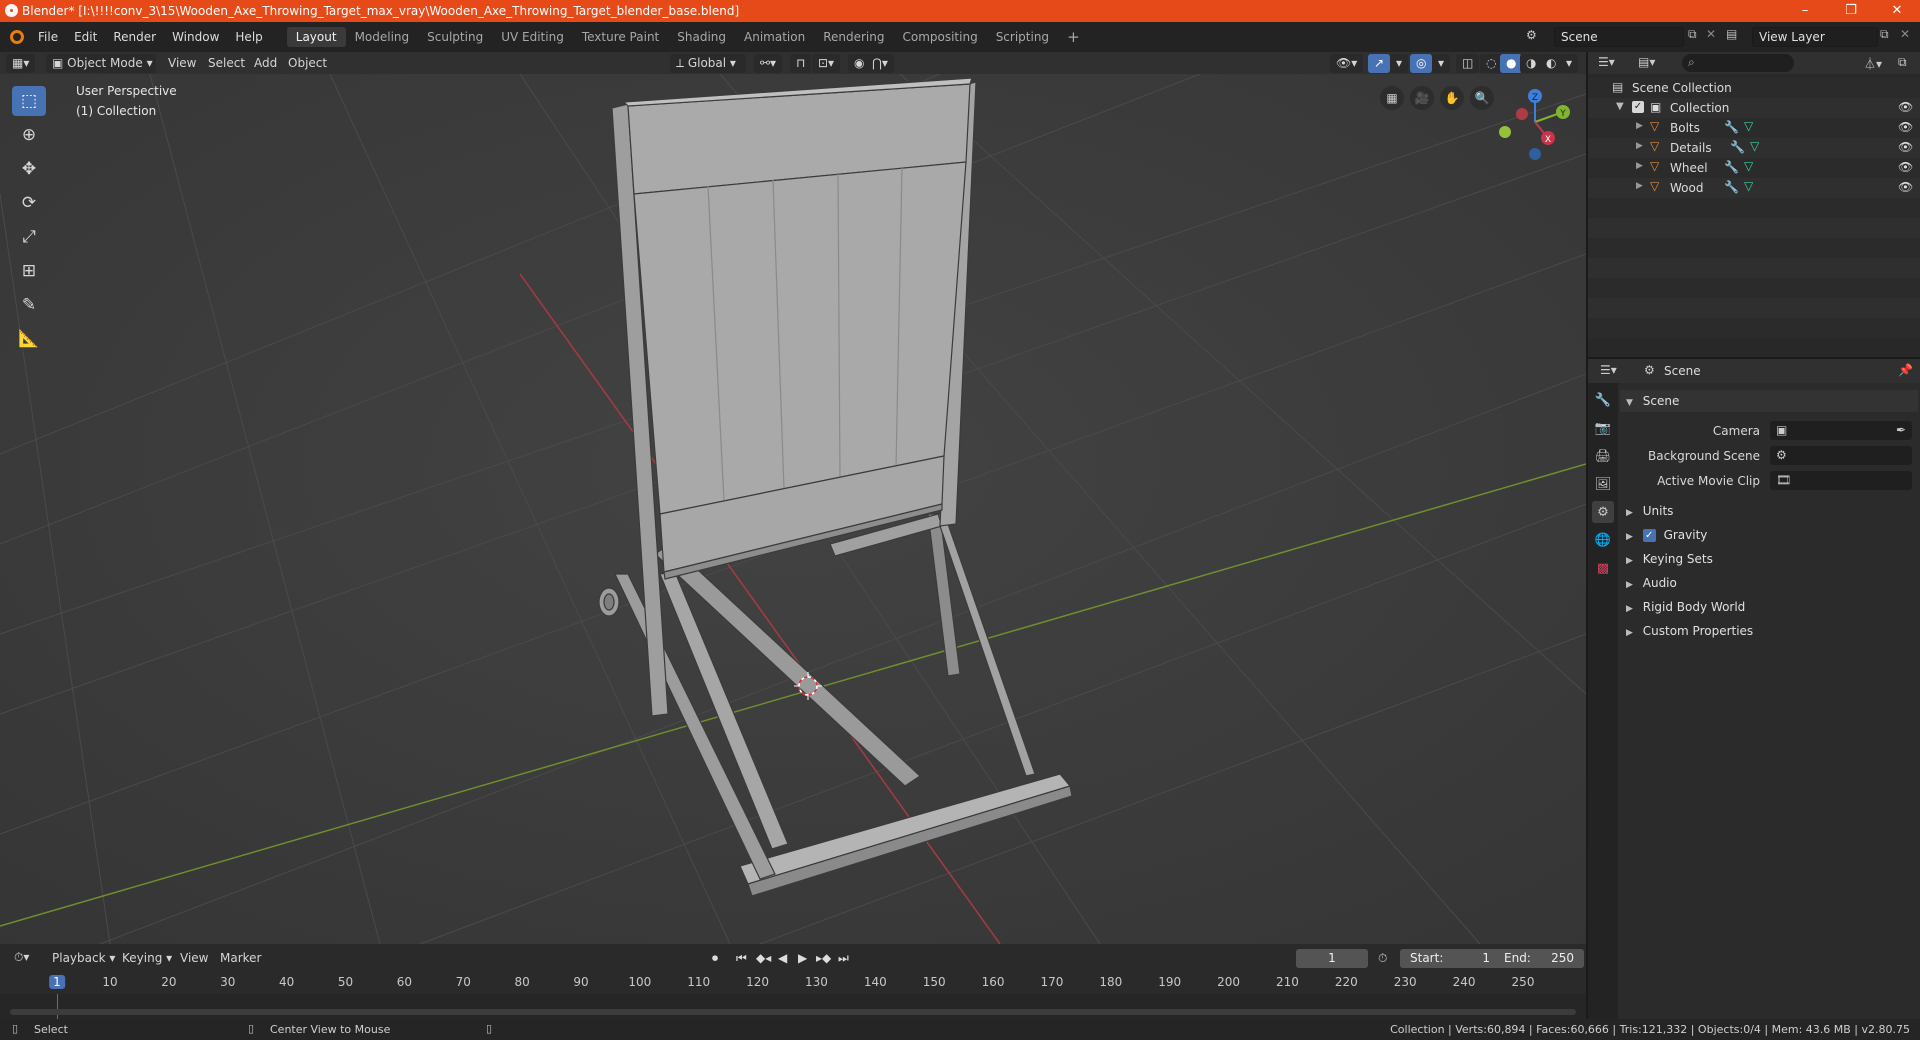 This screenshot has height=1040, width=1920. Describe the element at coordinates (1619, 37) in the screenshot. I see `scene-field: Scene` at that location.